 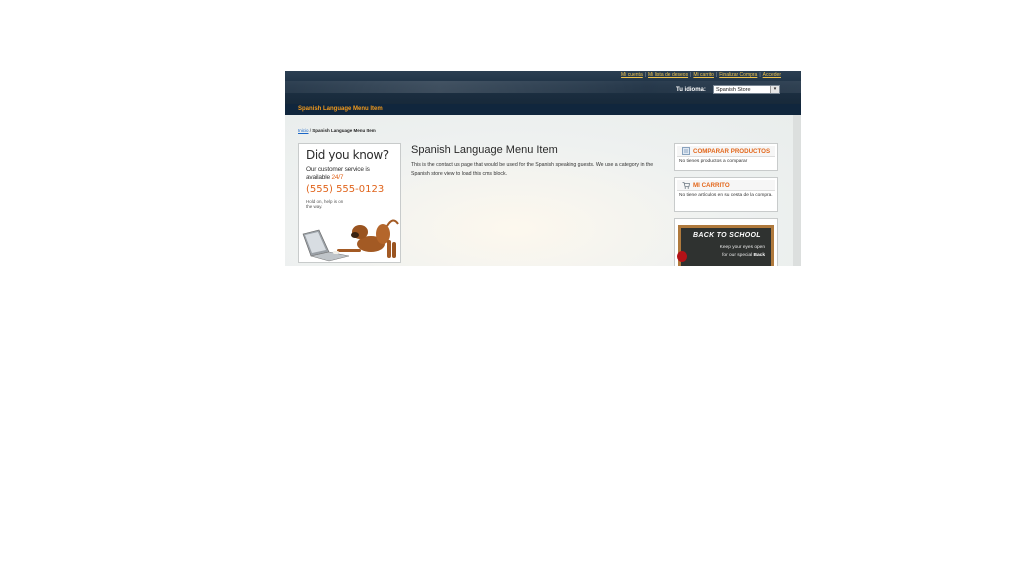 What do you see at coordinates (303, 130) in the screenshot?
I see `breadcrumb-home-link: Inicio` at bounding box center [303, 130].